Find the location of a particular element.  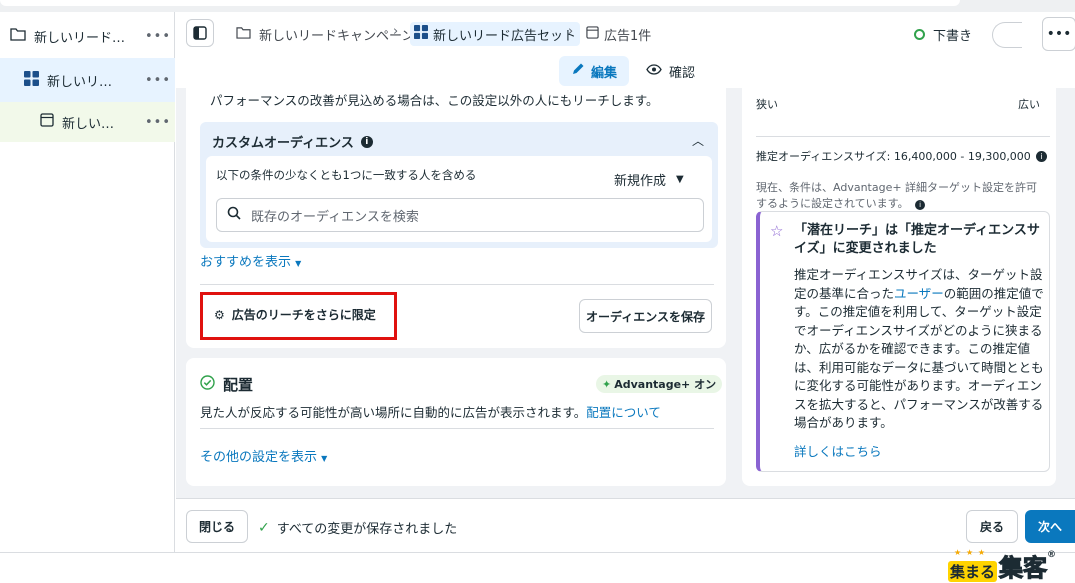

next-button: 次へ is located at coordinates (1050, 526).